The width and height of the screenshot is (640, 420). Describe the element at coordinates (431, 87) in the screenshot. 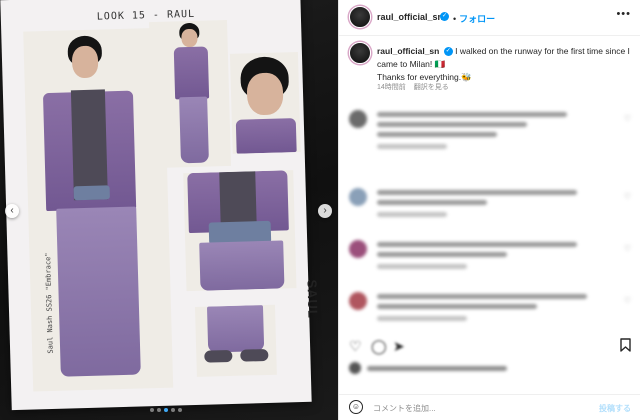

I see `translate-link: 翻訳を見る` at that location.